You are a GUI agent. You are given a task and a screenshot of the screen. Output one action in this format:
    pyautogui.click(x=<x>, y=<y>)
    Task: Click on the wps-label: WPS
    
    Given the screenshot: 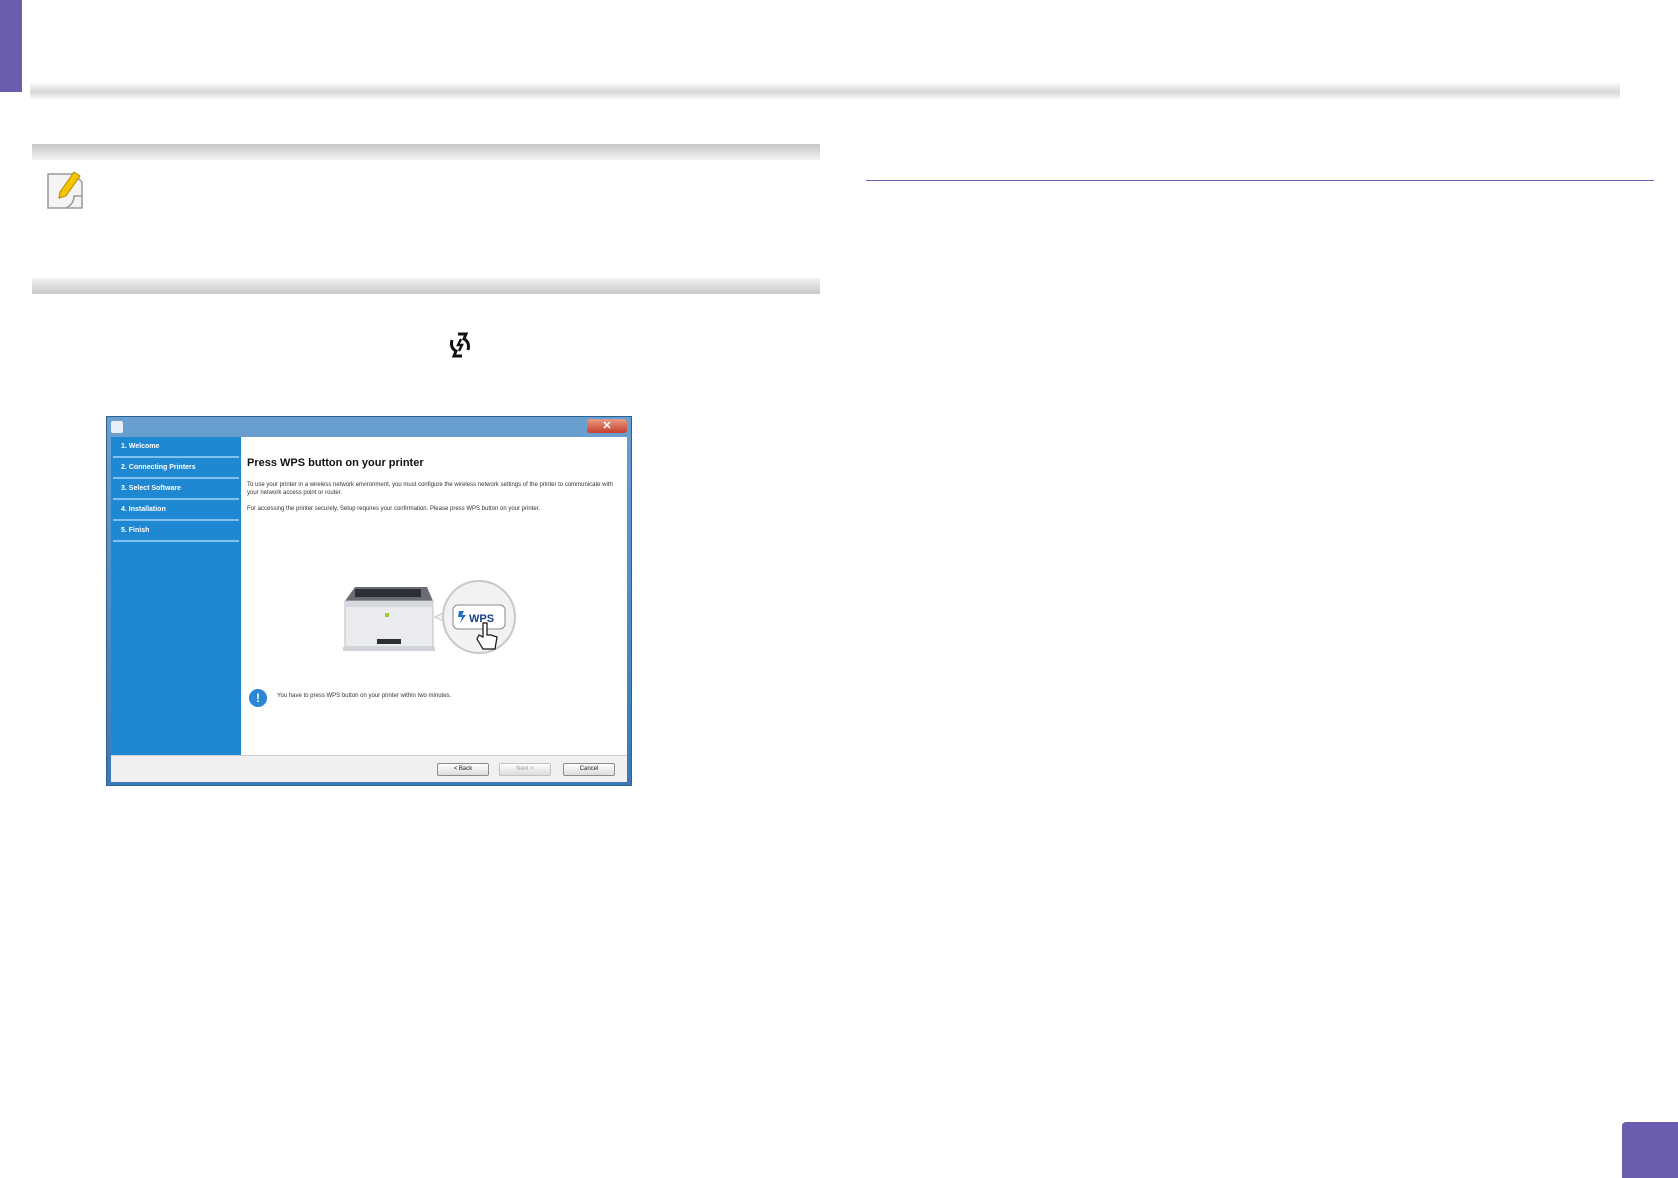 What is the action you would take?
    pyautogui.click(x=481, y=619)
    